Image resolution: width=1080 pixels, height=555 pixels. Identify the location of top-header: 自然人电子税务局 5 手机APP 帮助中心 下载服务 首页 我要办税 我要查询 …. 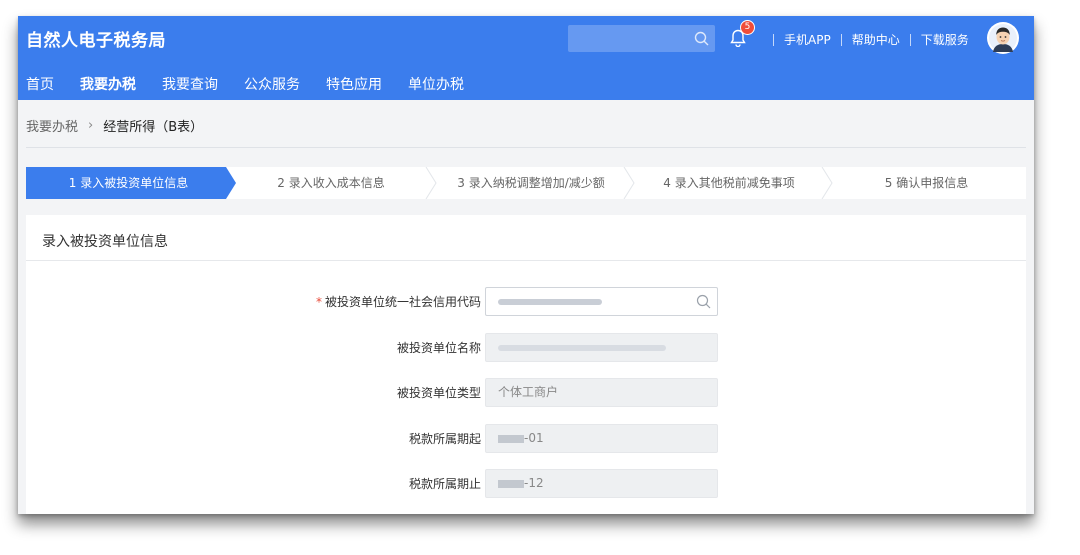
(526, 58).